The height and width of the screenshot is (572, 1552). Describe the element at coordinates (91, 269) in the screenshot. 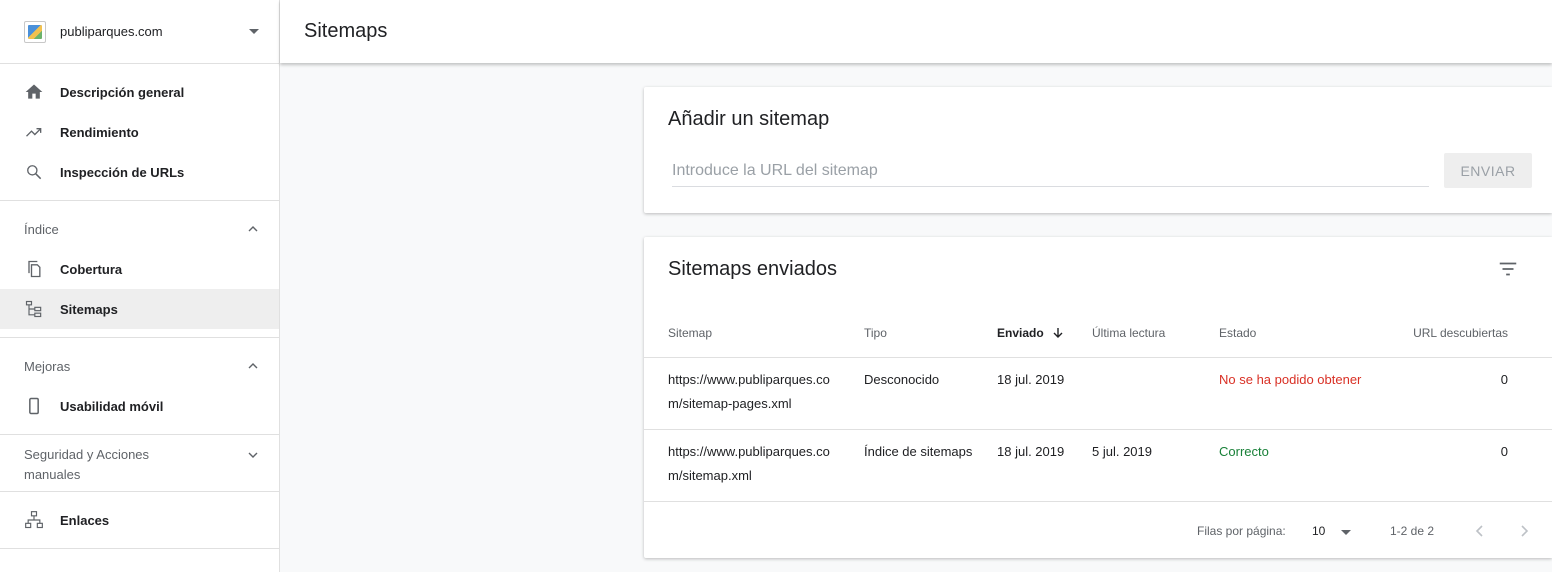

I see `sidebar-item-label: Cobertura` at that location.